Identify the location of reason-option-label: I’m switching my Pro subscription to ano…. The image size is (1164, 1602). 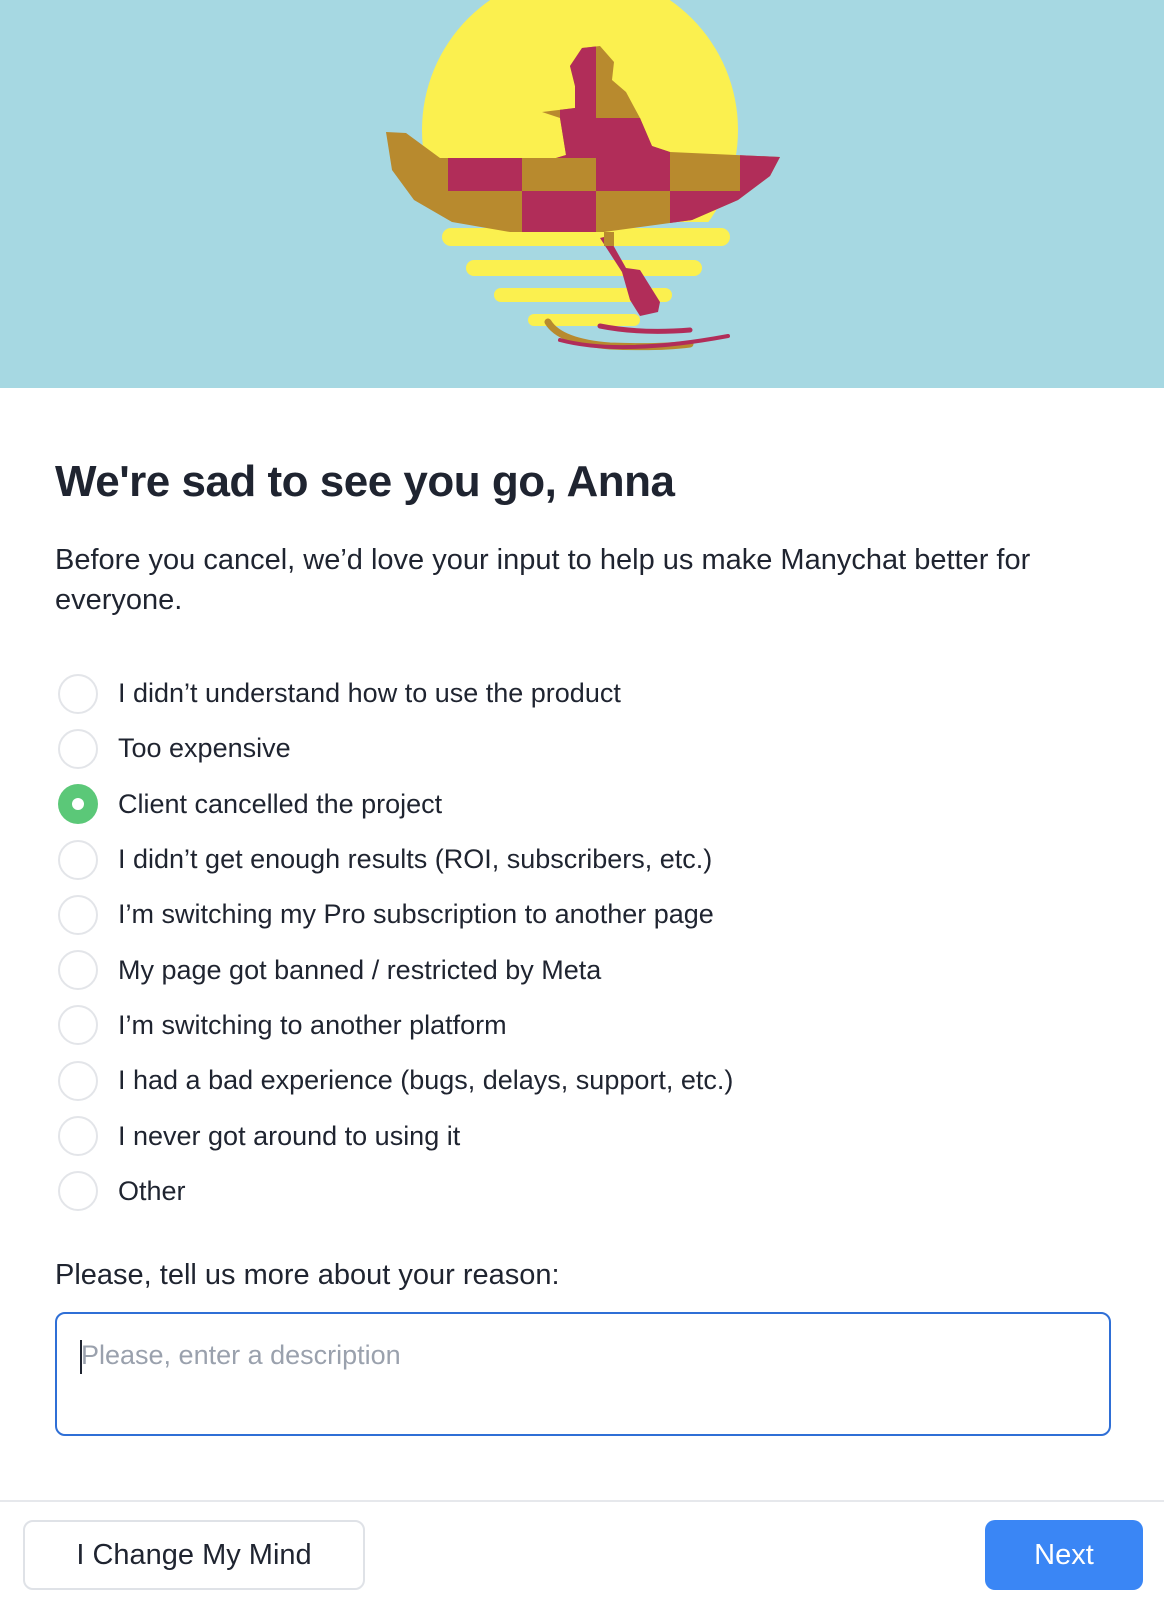
(416, 914).